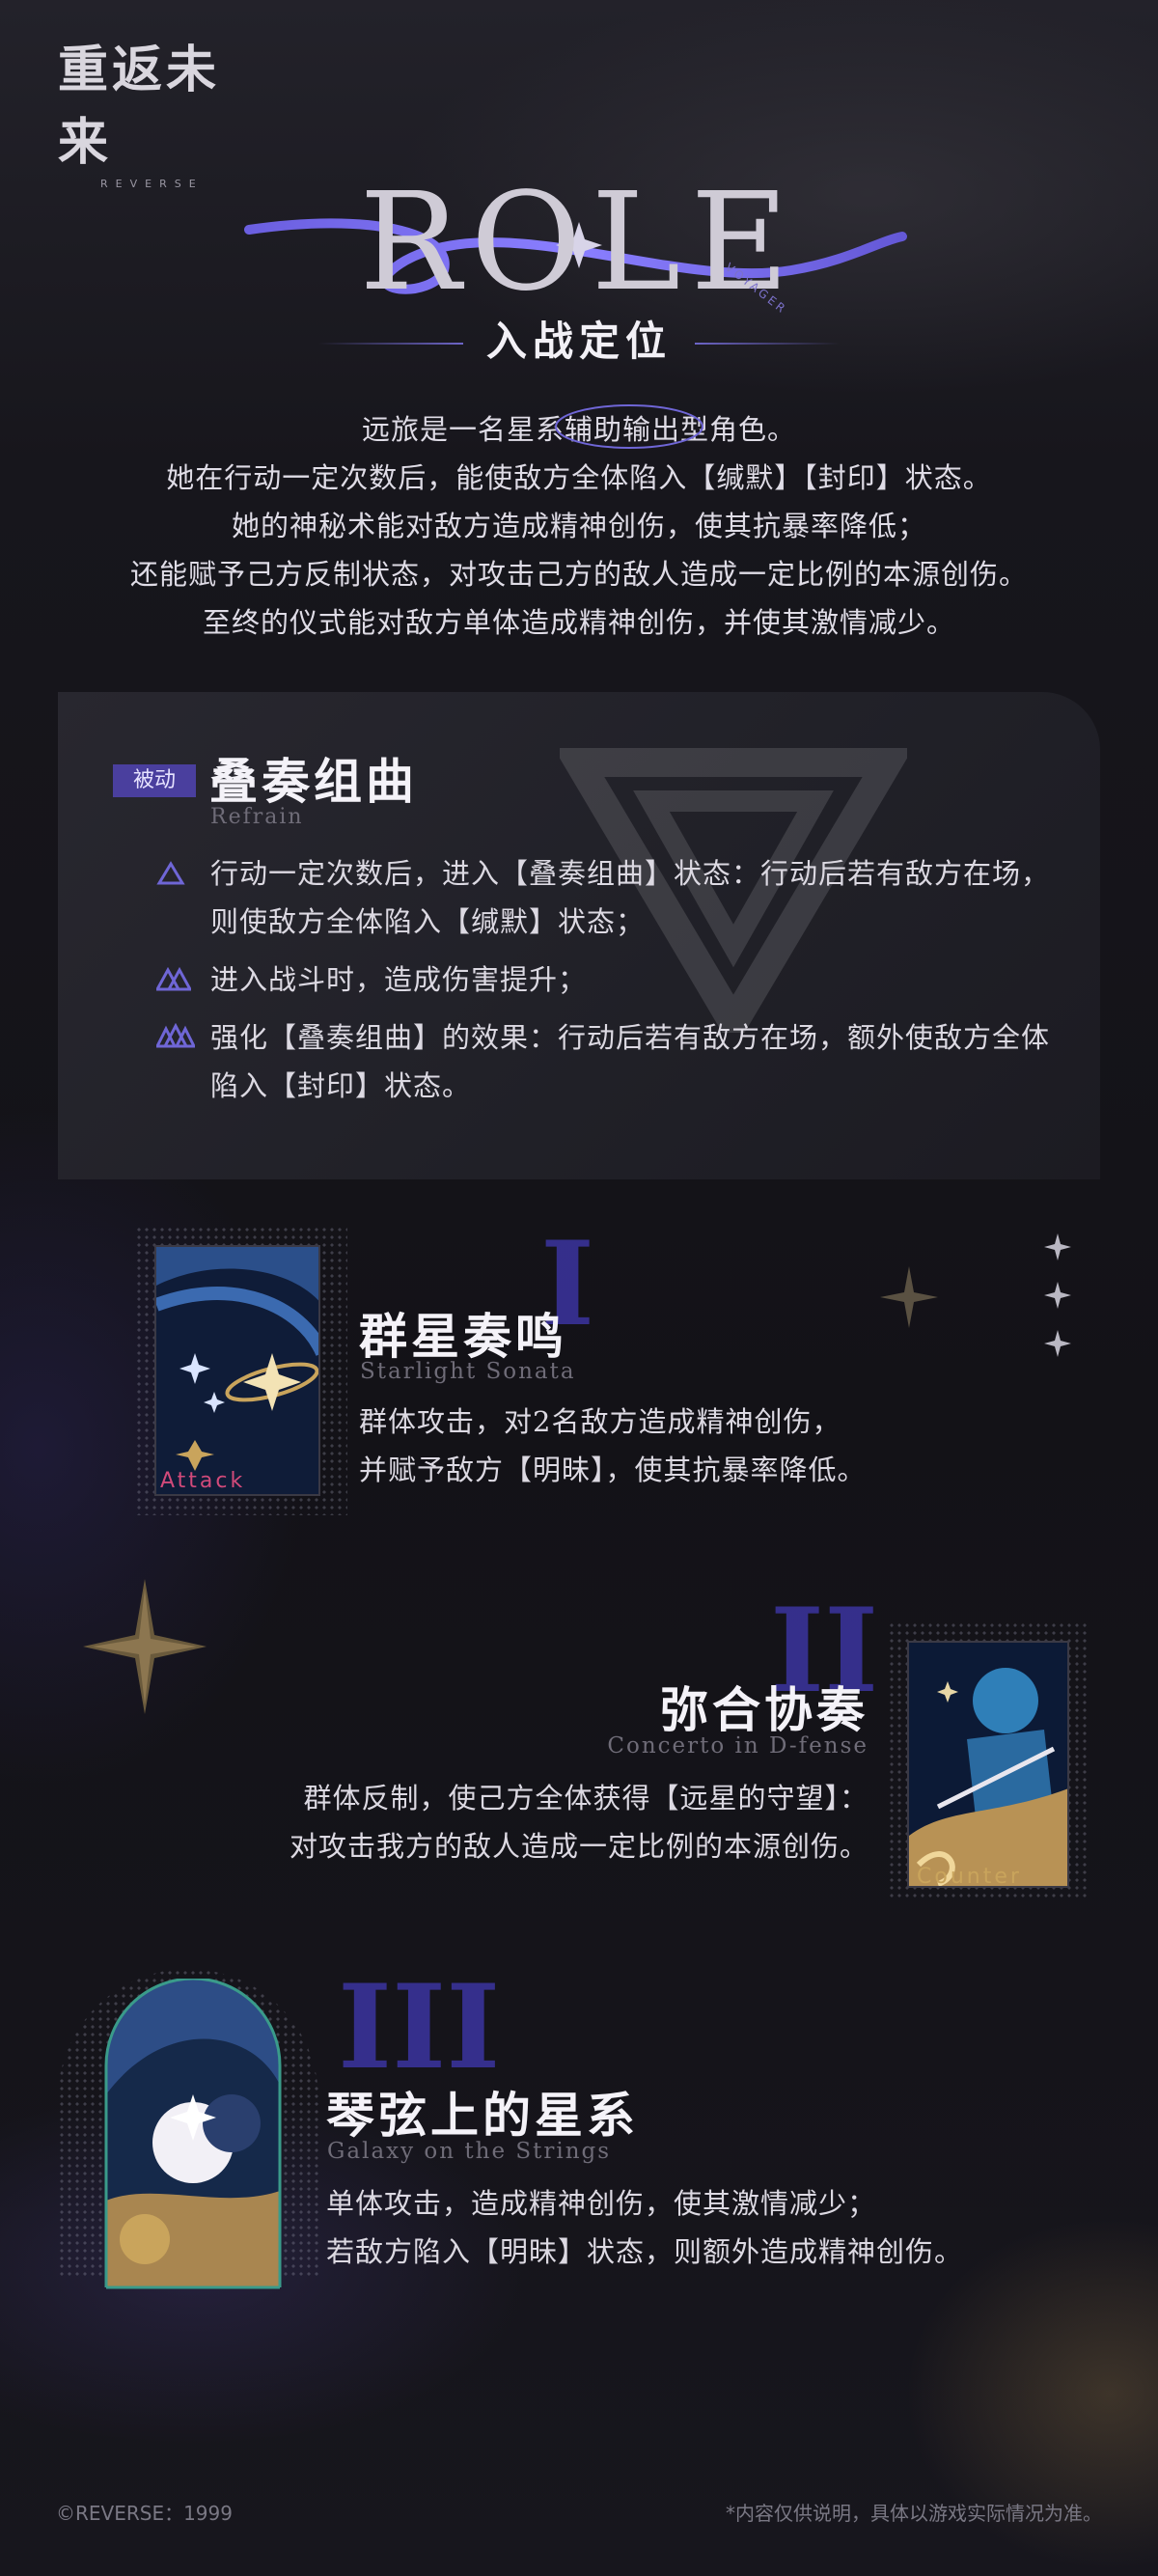  Describe the element at coordinates (914, 2513) in the screenshot. I see `disclaimer: *内容仅供说明，具体以游戏实际情况为准。` at that location.